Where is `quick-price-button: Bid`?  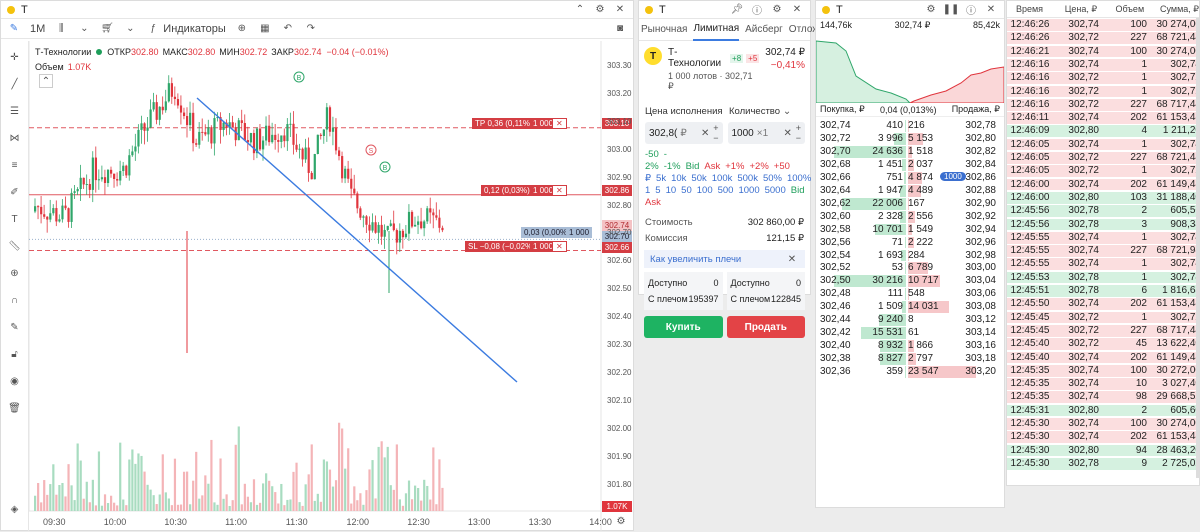
quick-price-button: Bid is located at coordinates (693, 166).